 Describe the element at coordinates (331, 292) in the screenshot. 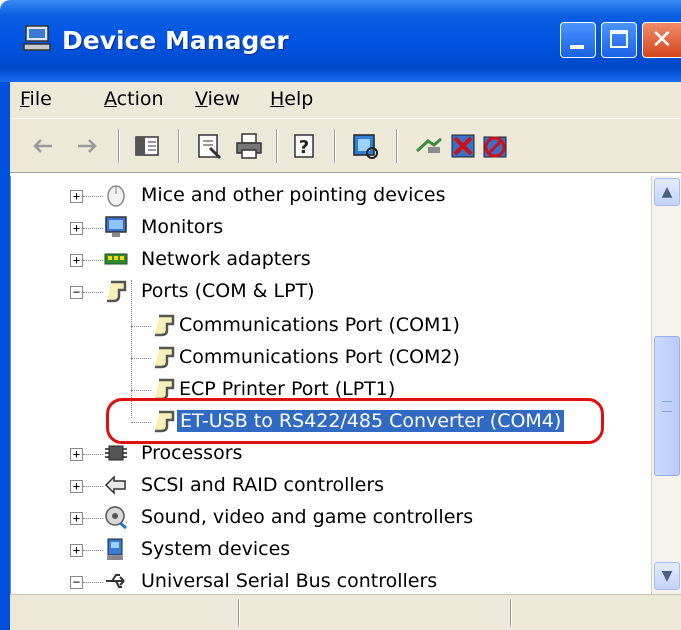

I see `tree-node-ports: − Ports (COM & LPT)` at that location.